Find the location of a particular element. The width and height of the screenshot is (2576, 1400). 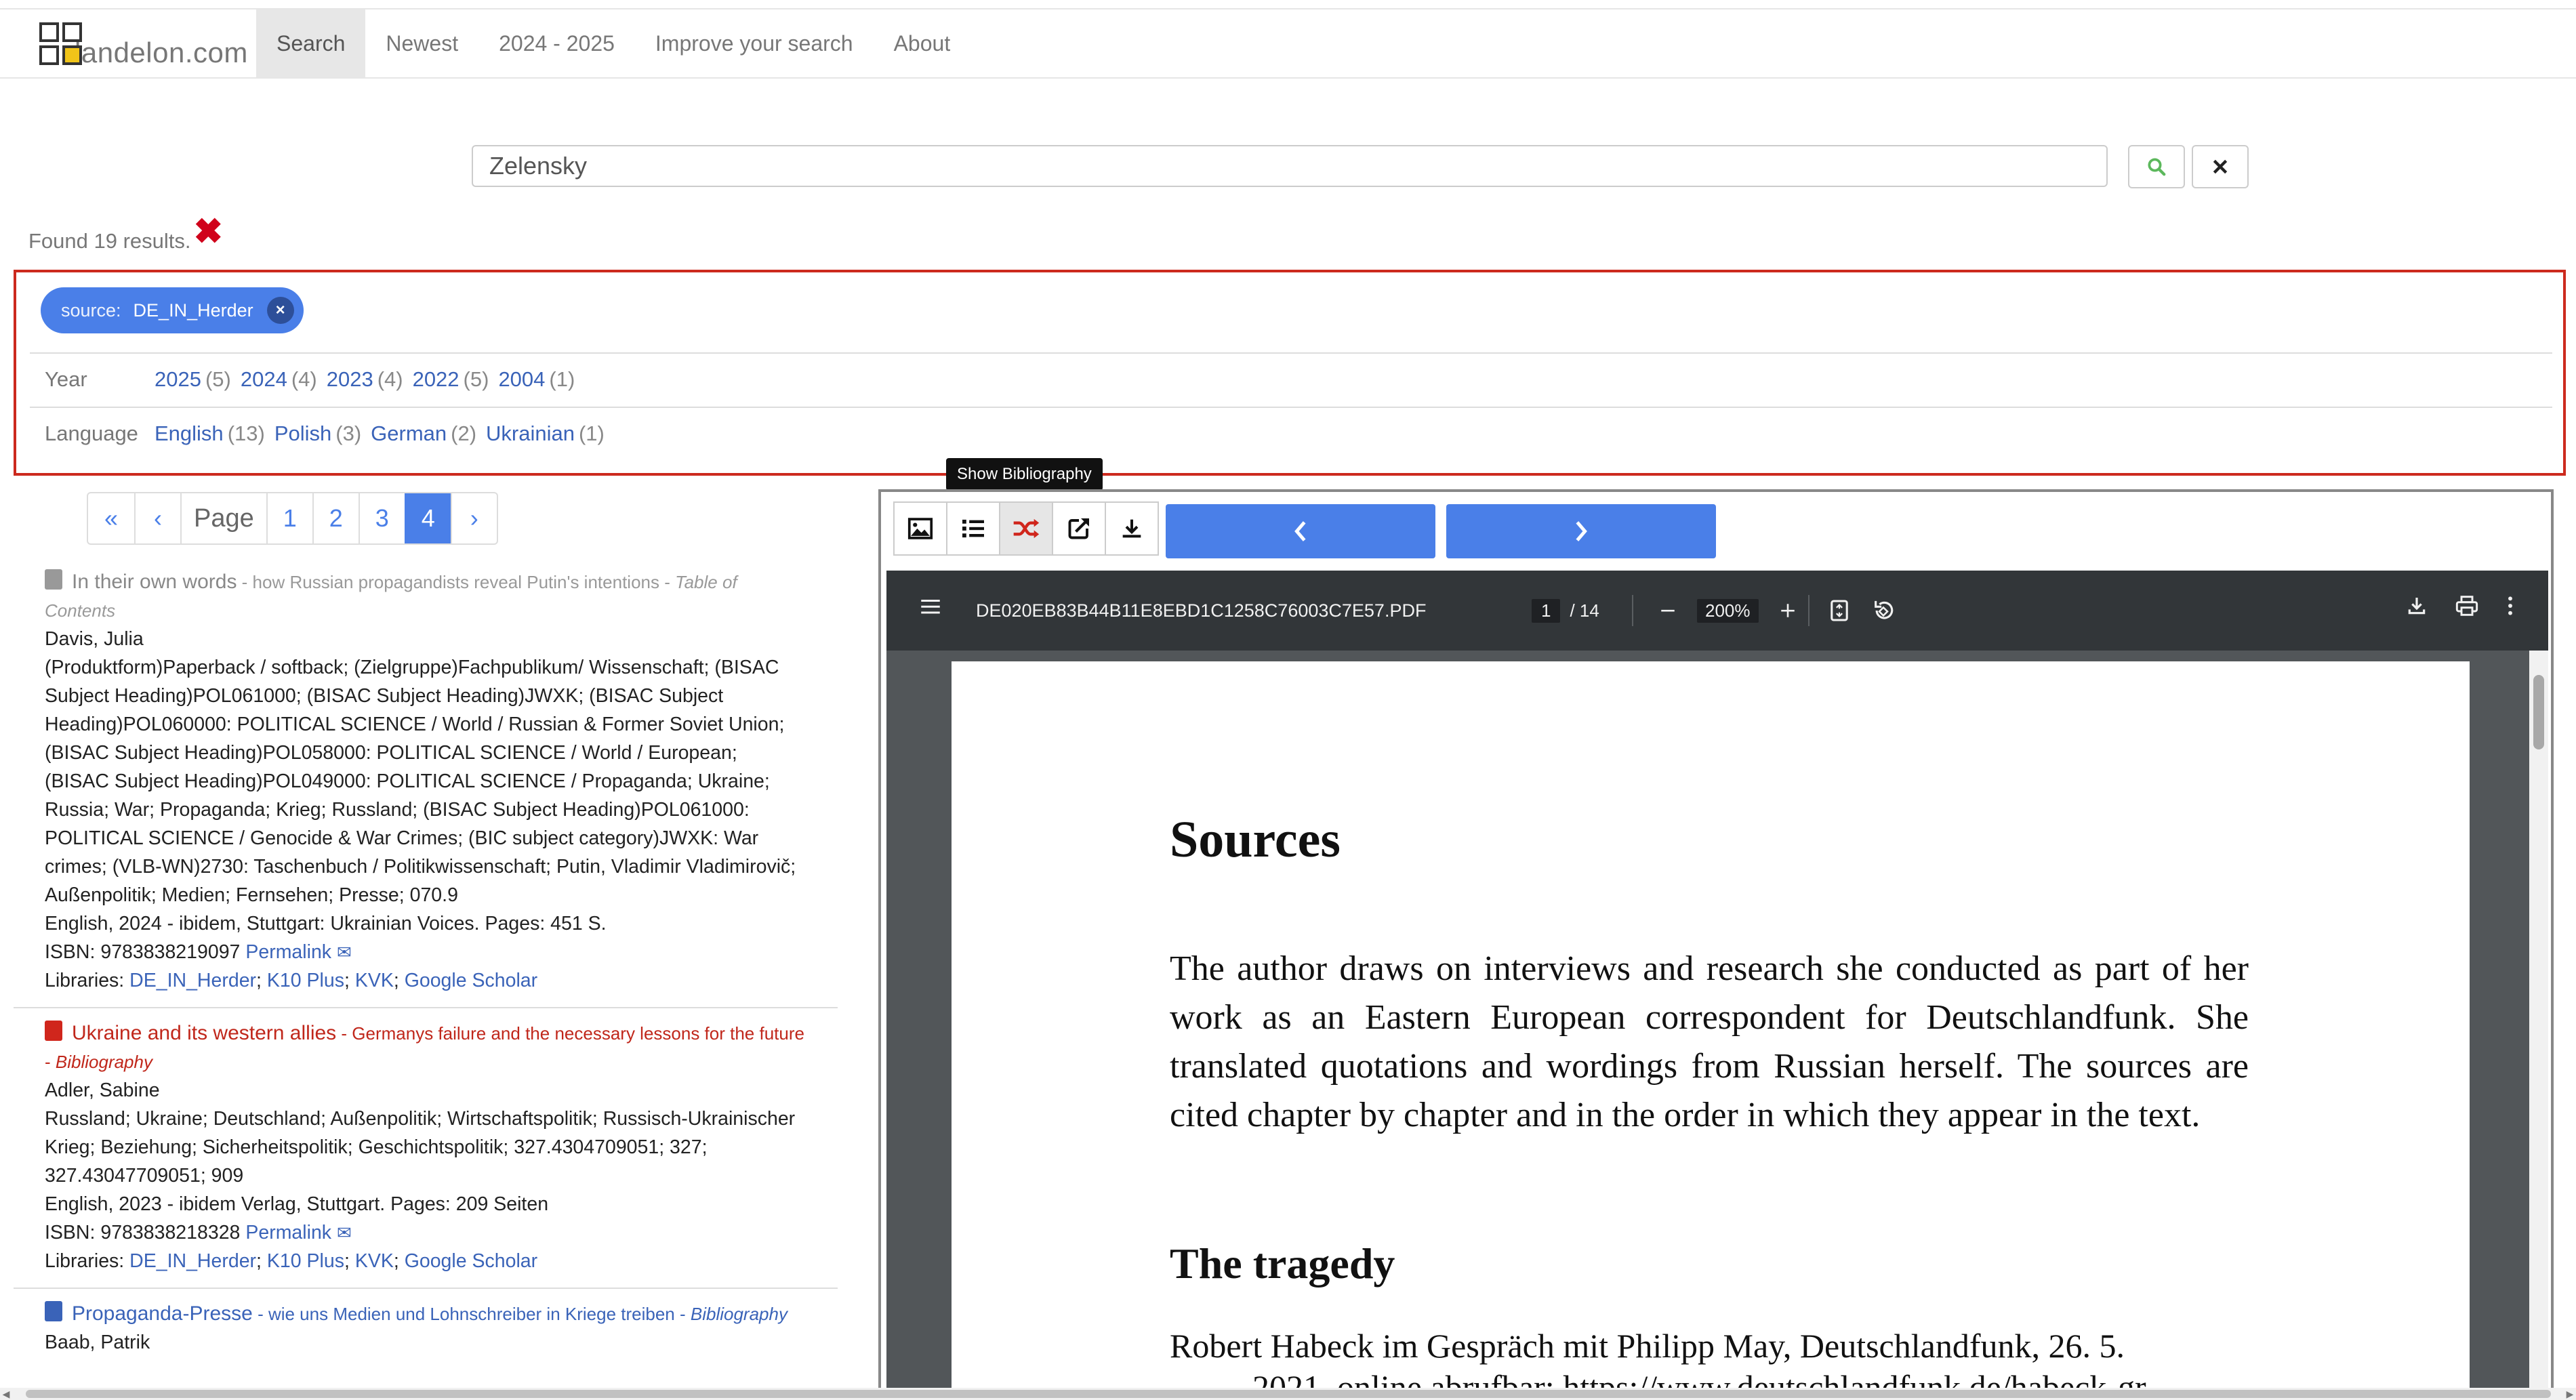

nav-2024-2025: 2024 - 2025 is located at coordinates (557, 43).